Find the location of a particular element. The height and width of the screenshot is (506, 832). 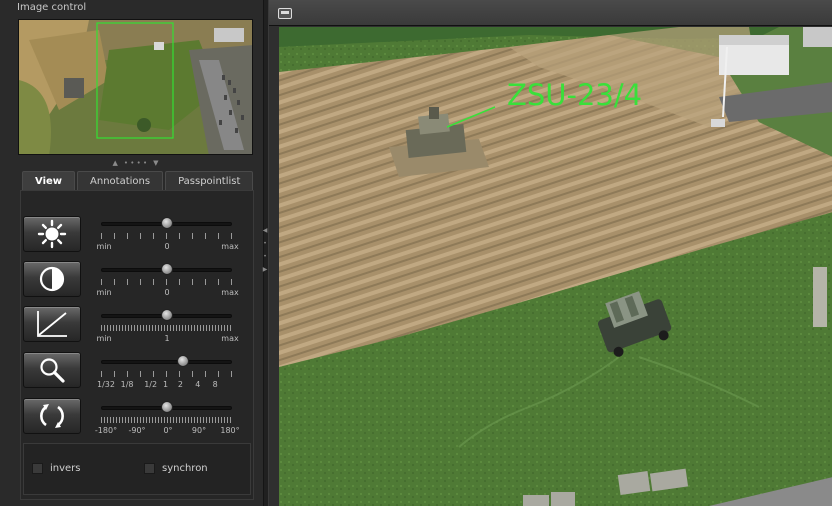

overview-thumbnail is located at coordinates (135, 87).